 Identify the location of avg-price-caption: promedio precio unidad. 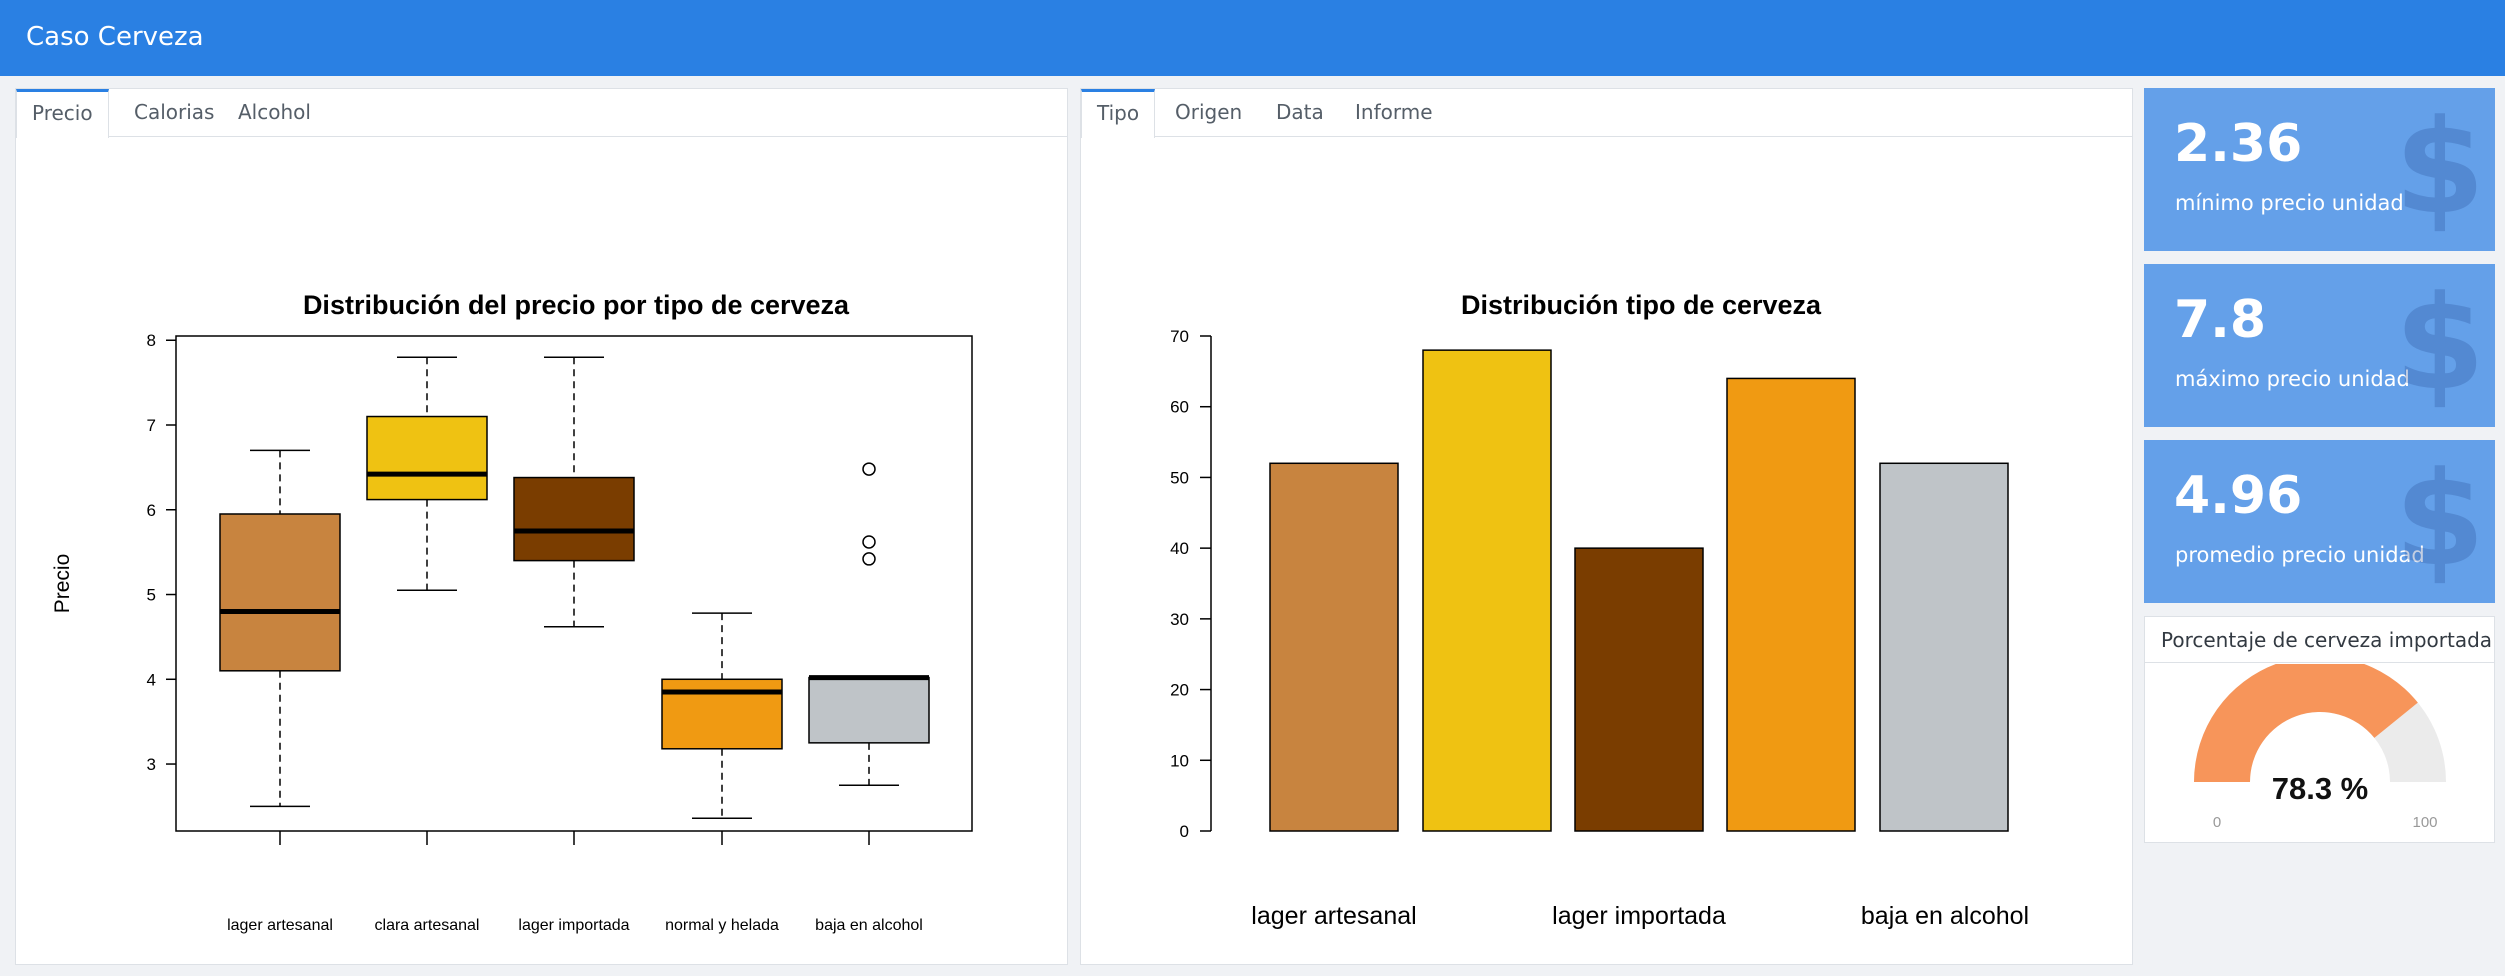
(2300, 555).